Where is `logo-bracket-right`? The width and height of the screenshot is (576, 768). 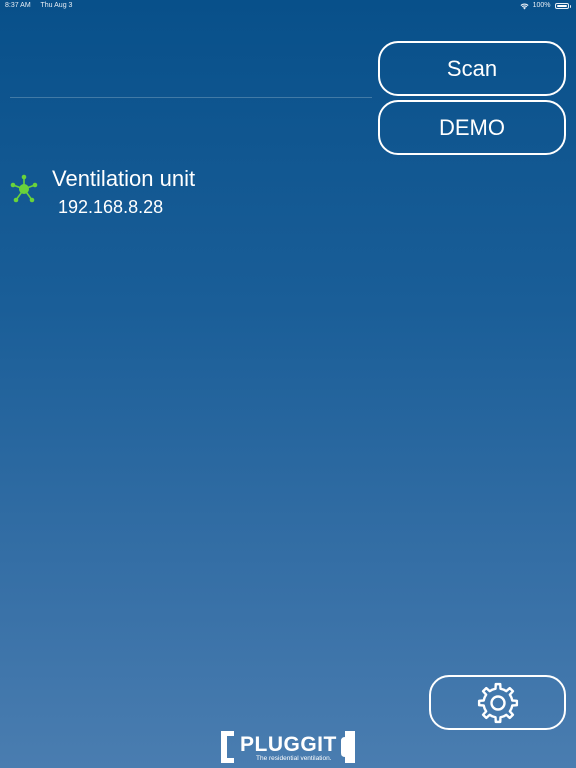 logo-bracket-right is located at coordinates (348, 747).